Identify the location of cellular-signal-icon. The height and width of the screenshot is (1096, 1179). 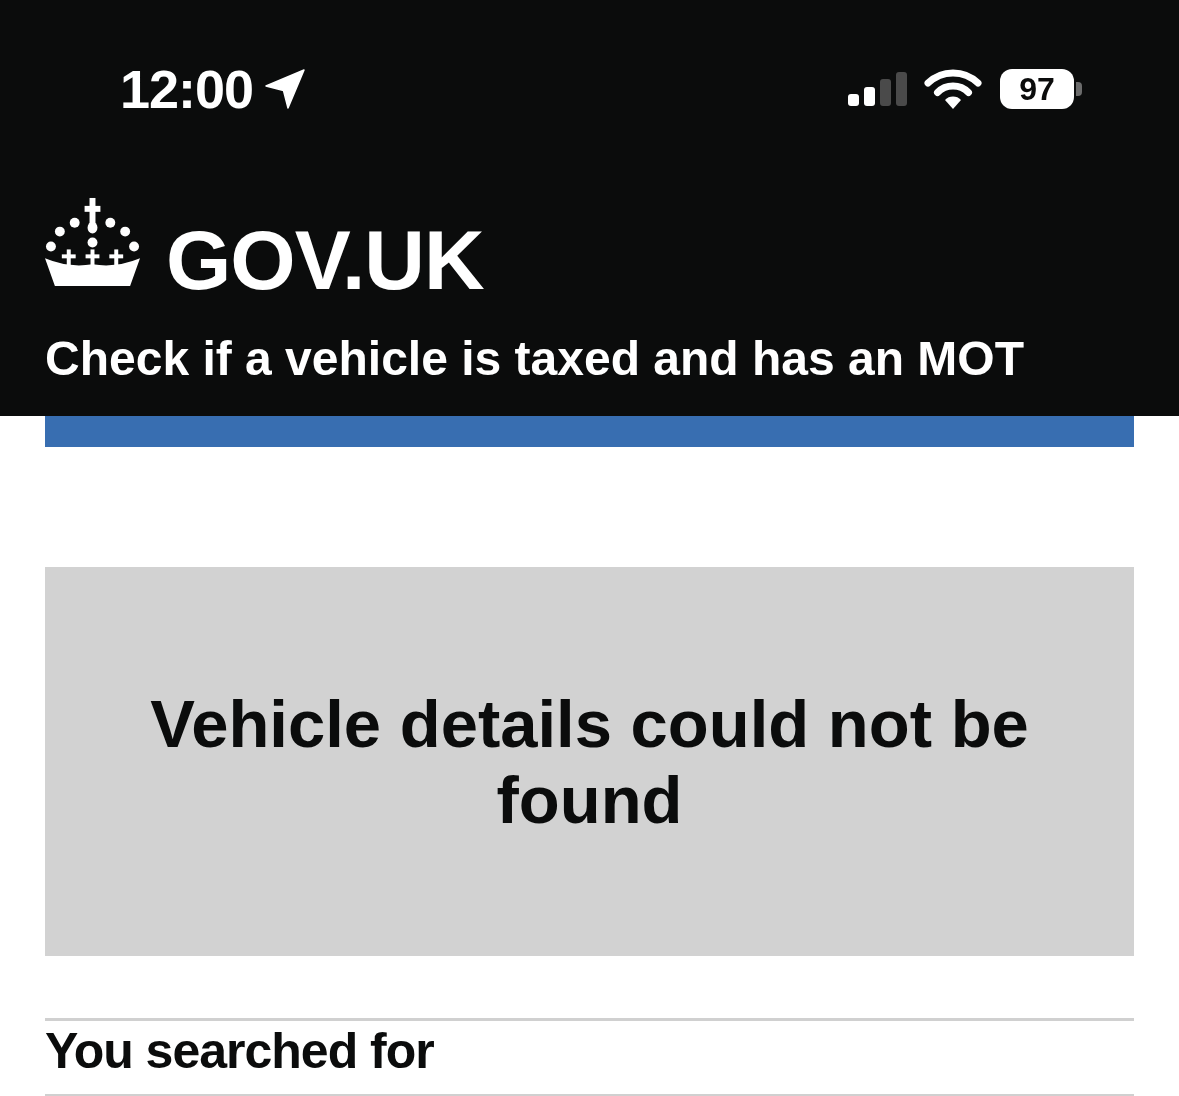
(878, 88).